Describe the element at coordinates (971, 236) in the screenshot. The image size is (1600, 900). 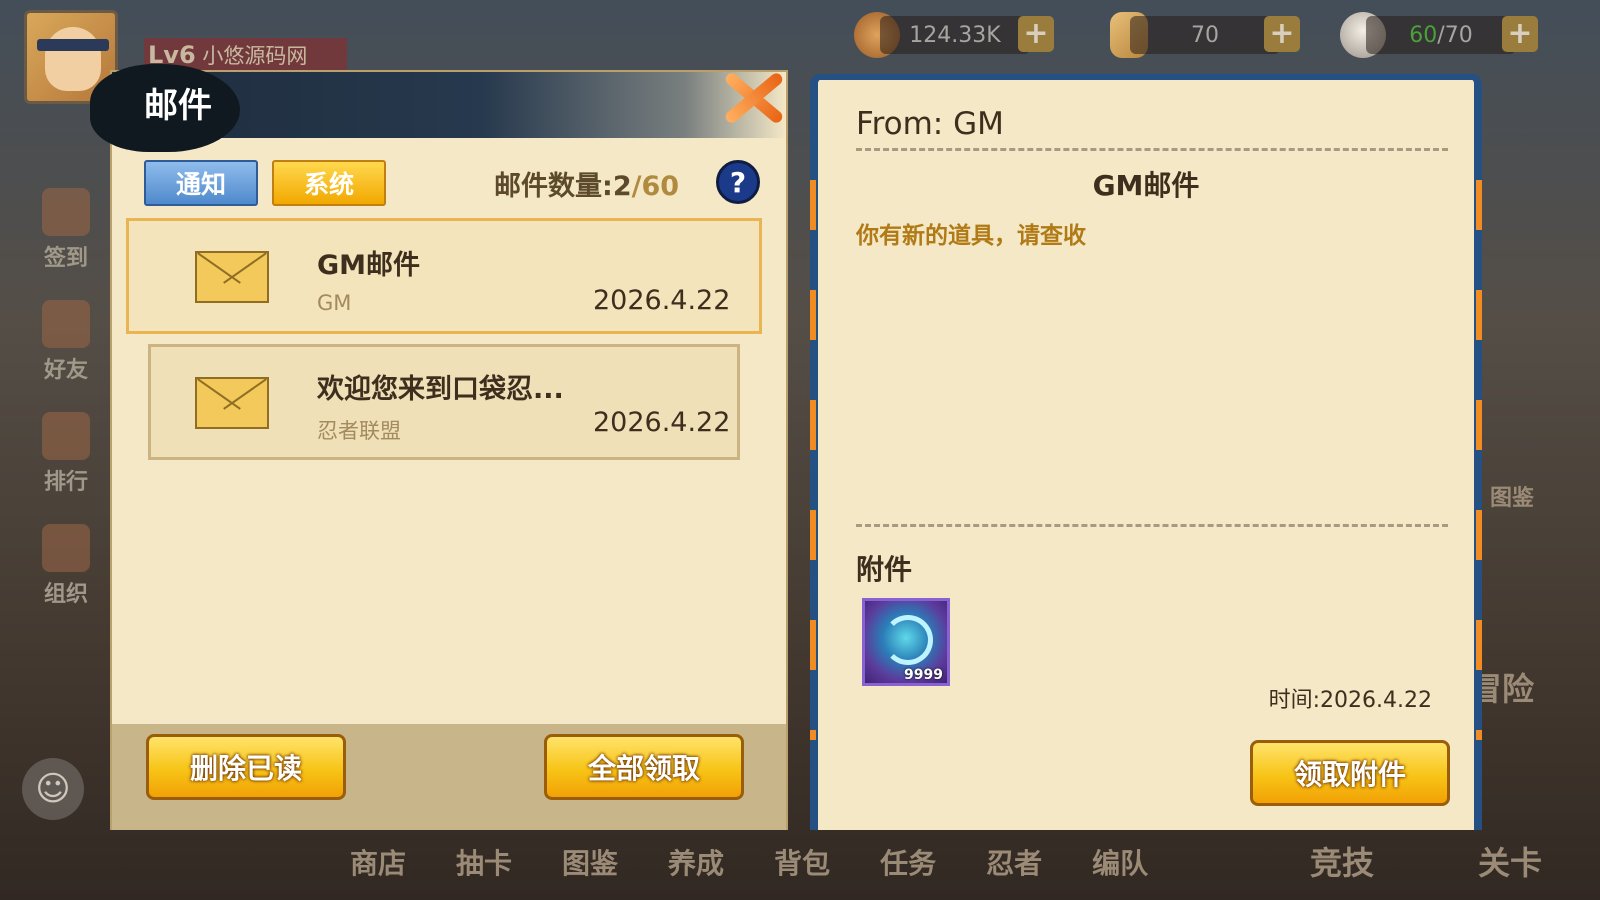
I see `detail-body: 你有新的道具，请查收` at that location.